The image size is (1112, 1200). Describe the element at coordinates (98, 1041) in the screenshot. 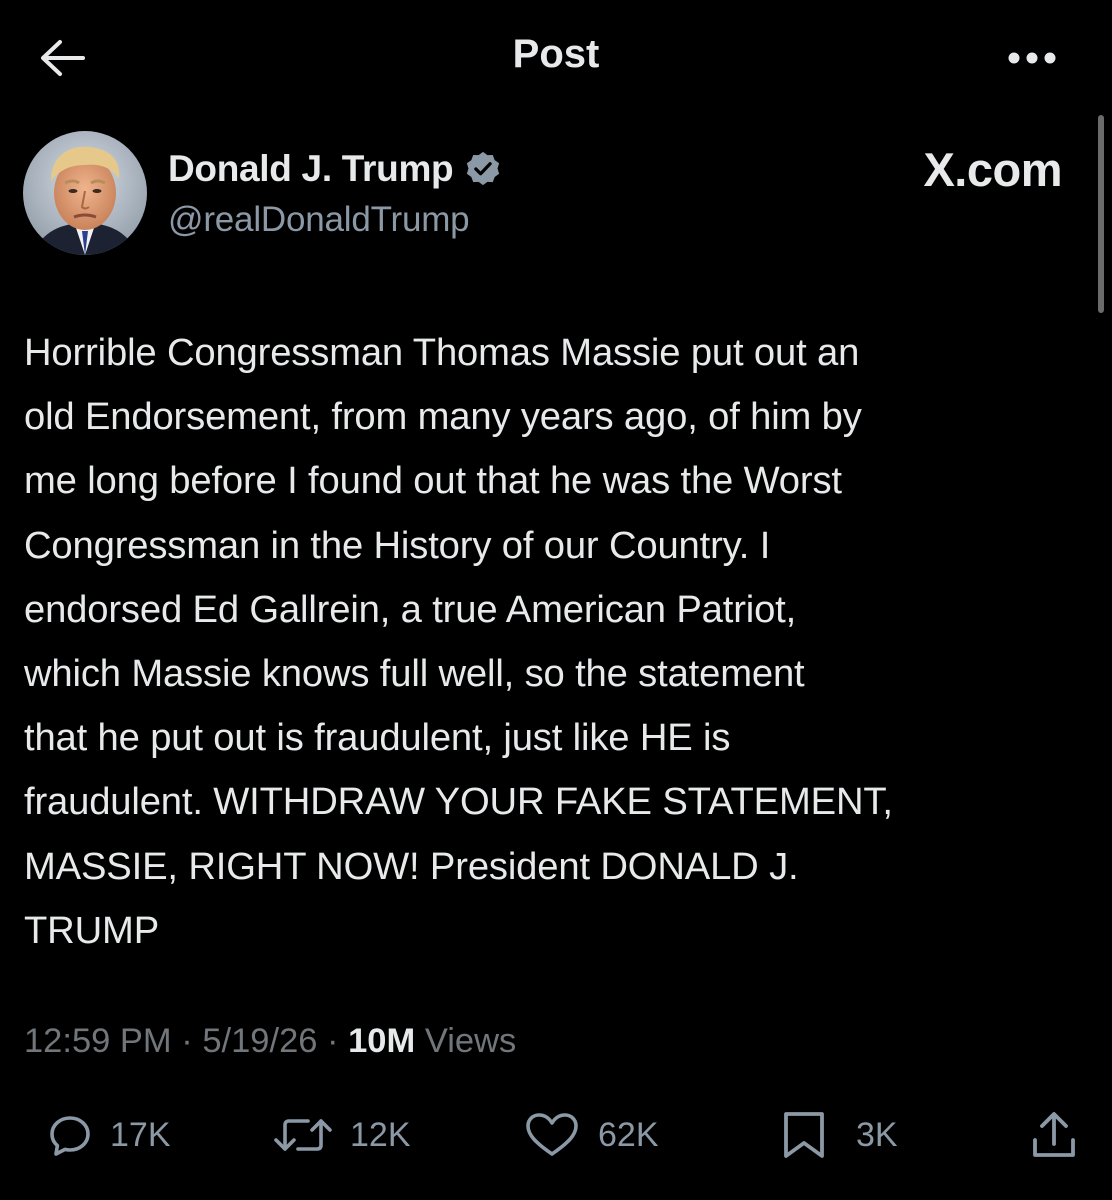

I see `post-time: 12:59 PM` at that location.